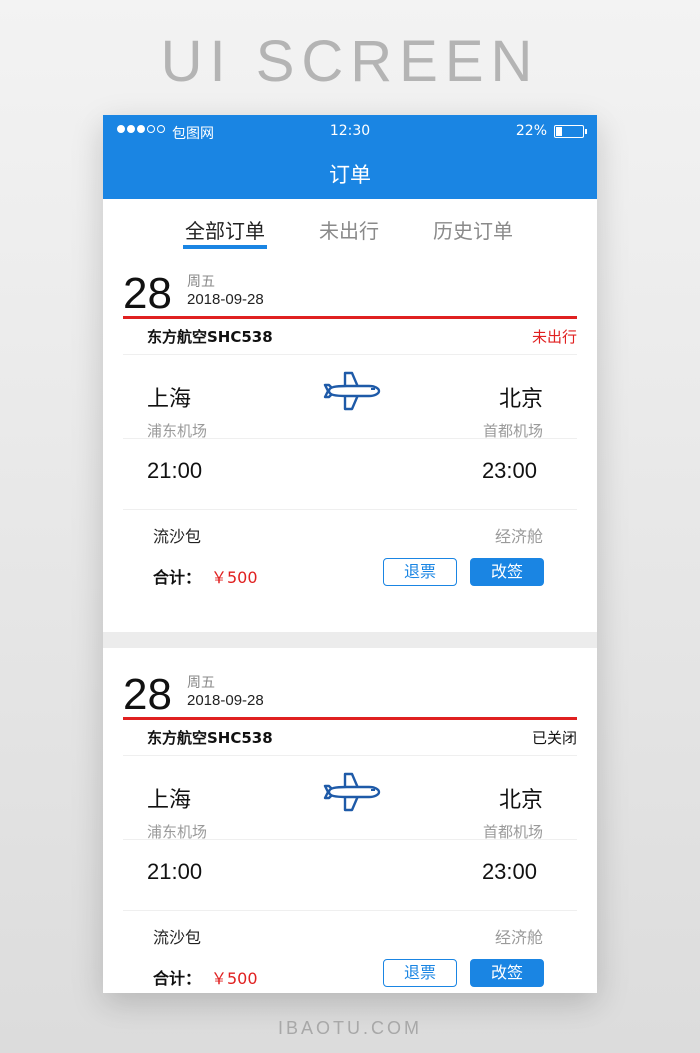 The width and height of the screenshot is (700, 1053). Describe the element at coordinates (350, 157) in the screenshot. I see `app-header: 包图网 12:30 22% 订单` at that location.